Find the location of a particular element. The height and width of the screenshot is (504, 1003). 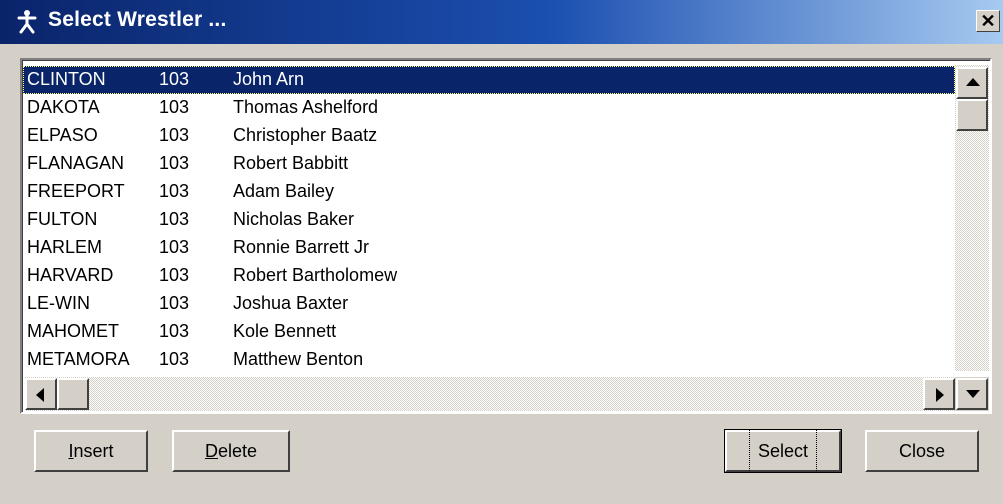

team-cell: CLINTON is located at coordinates (66, 79).